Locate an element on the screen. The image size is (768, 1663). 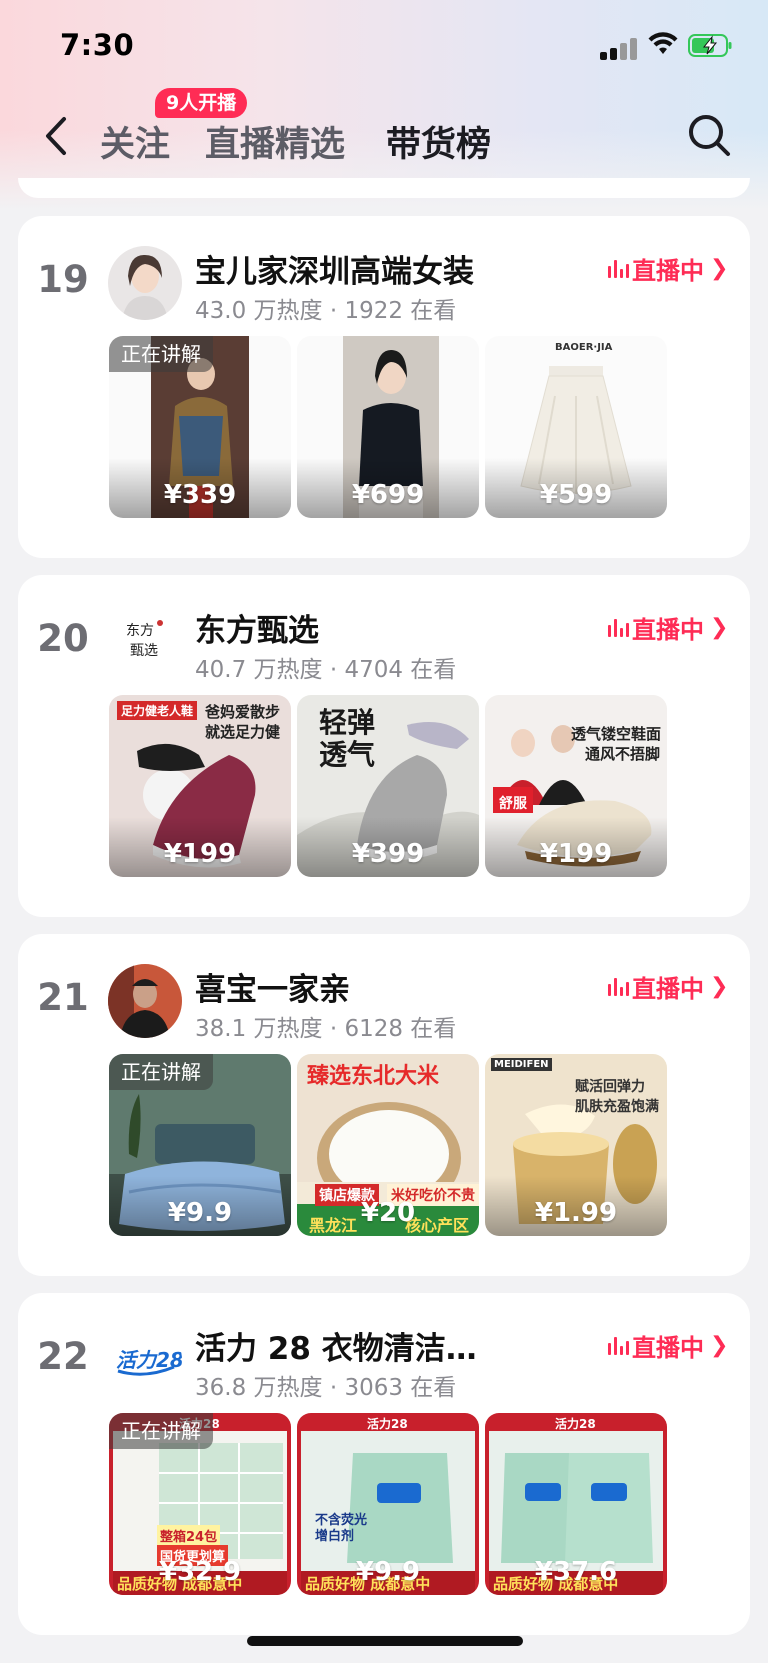
product-text: 透气镂空鞋面 is located at coordinates (616, 734).